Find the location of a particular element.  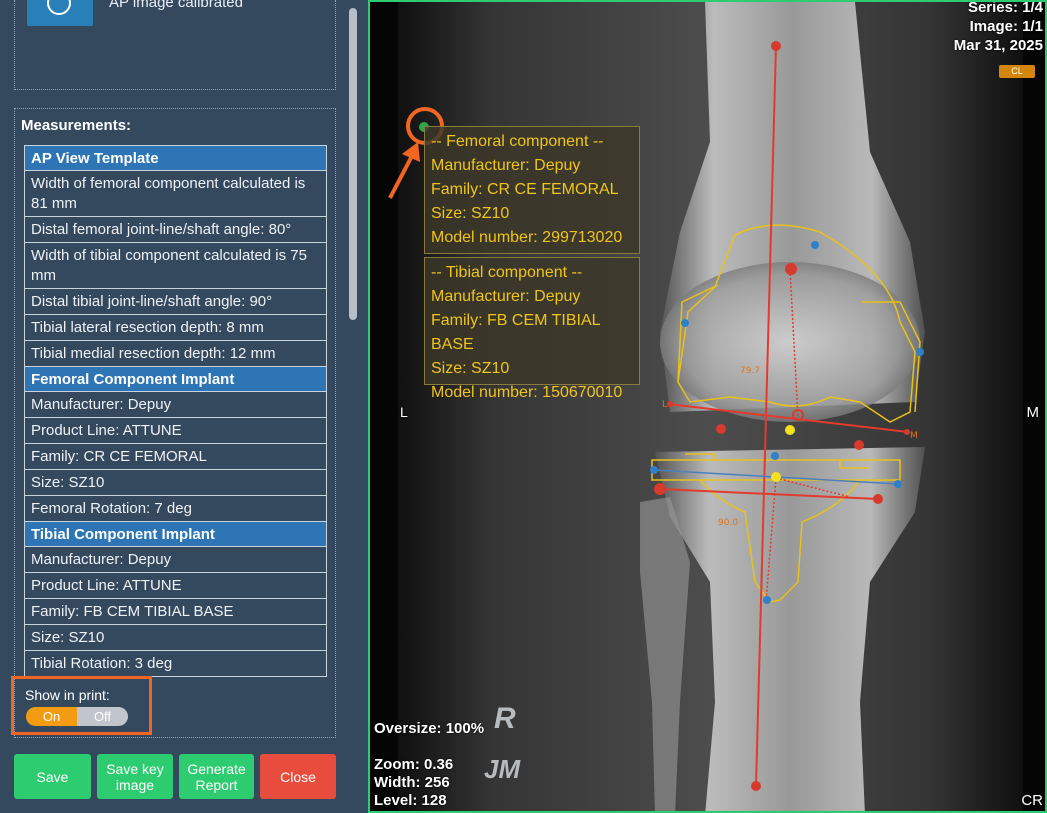

tibial-info-manufacturer: Manufacturer: Depuy is located at coordinates (506, 296).